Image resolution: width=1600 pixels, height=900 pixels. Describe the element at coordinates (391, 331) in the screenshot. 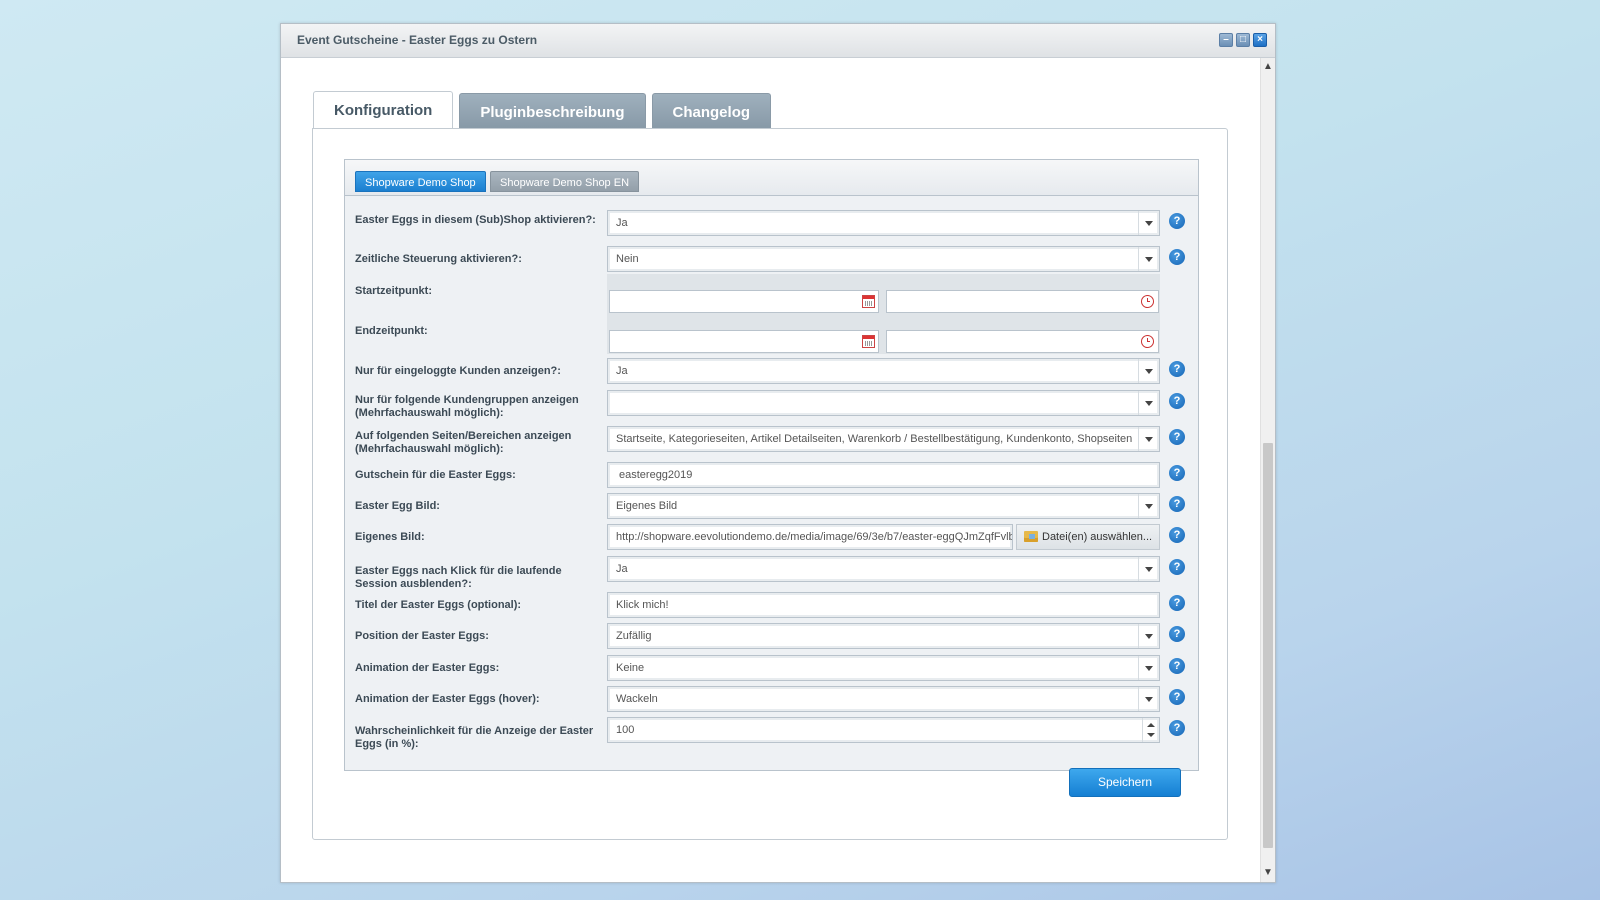

I see `end-label: Endzeitpunkt:` at that location.